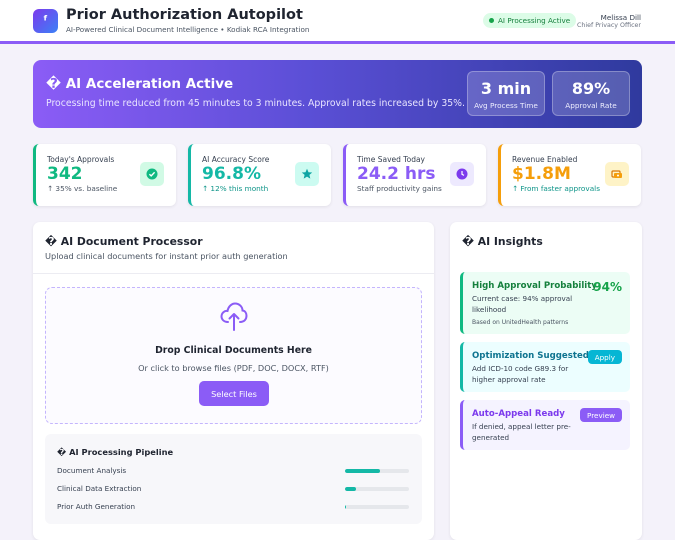 This screenshot has height=540, width=675. What do you see at coordinates (391, 159) in the screenshot?
I see `metric-label: Time Saved Today` at bounding box center [391, 159].